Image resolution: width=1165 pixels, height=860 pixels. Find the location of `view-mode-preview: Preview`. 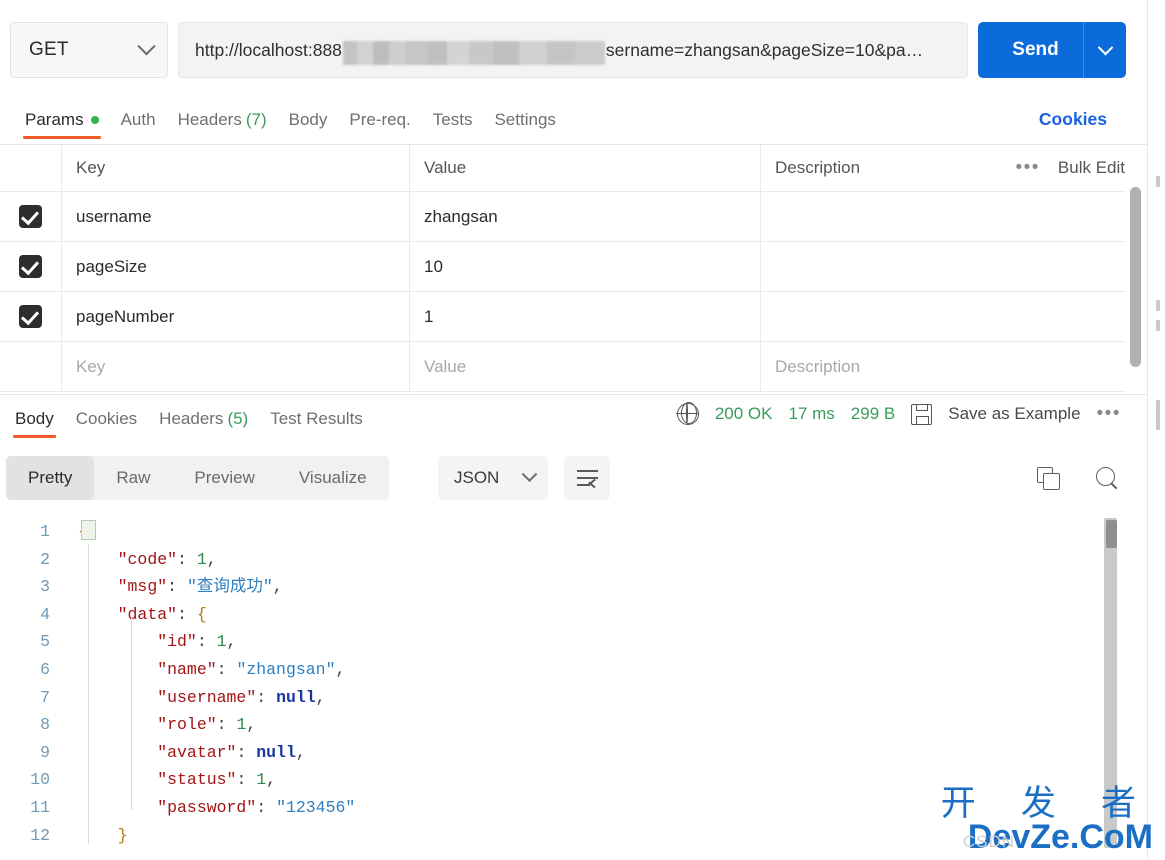

view-mode-preview: Preview is located at coordinates (224, 478).